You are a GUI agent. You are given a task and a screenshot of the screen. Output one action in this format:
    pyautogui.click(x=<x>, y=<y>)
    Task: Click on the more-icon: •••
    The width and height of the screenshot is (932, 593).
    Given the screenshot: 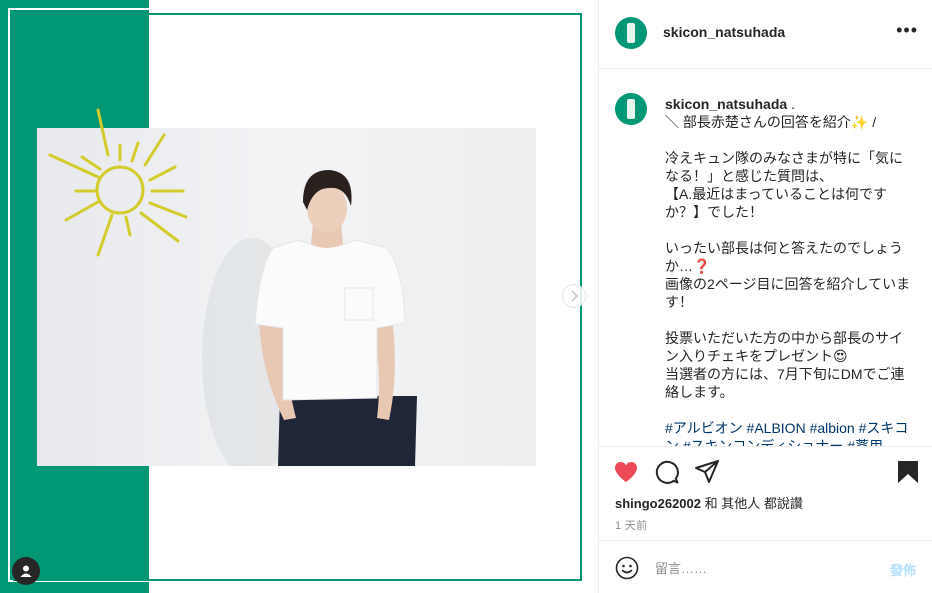 What is the action you would take?
    pyautogui.click(x=907, y=30)
    